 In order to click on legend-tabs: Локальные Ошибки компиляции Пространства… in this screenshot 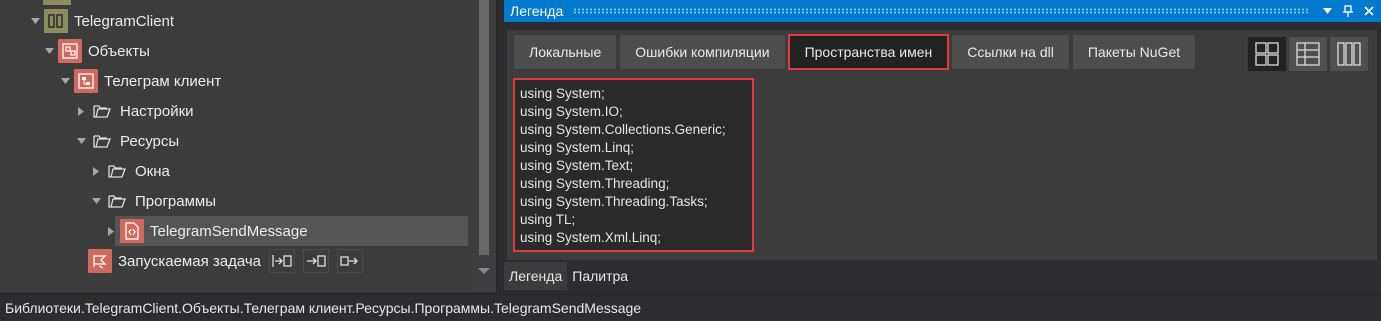, I will do `click(855, 53)`.